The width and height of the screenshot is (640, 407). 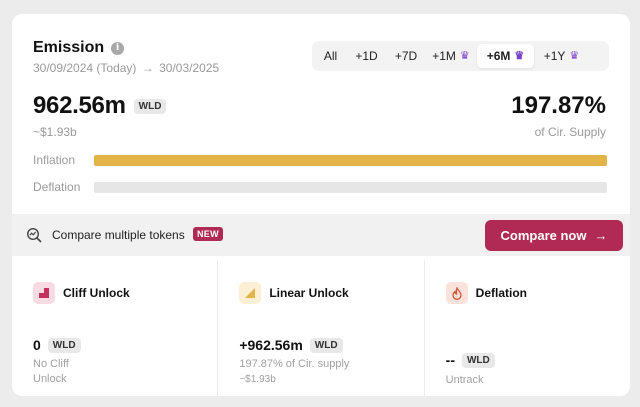 What do you see at coordinates (543, 235) in the screenshot?
I see `compare-now-label: Compare now` at bounding box center [543, 235].